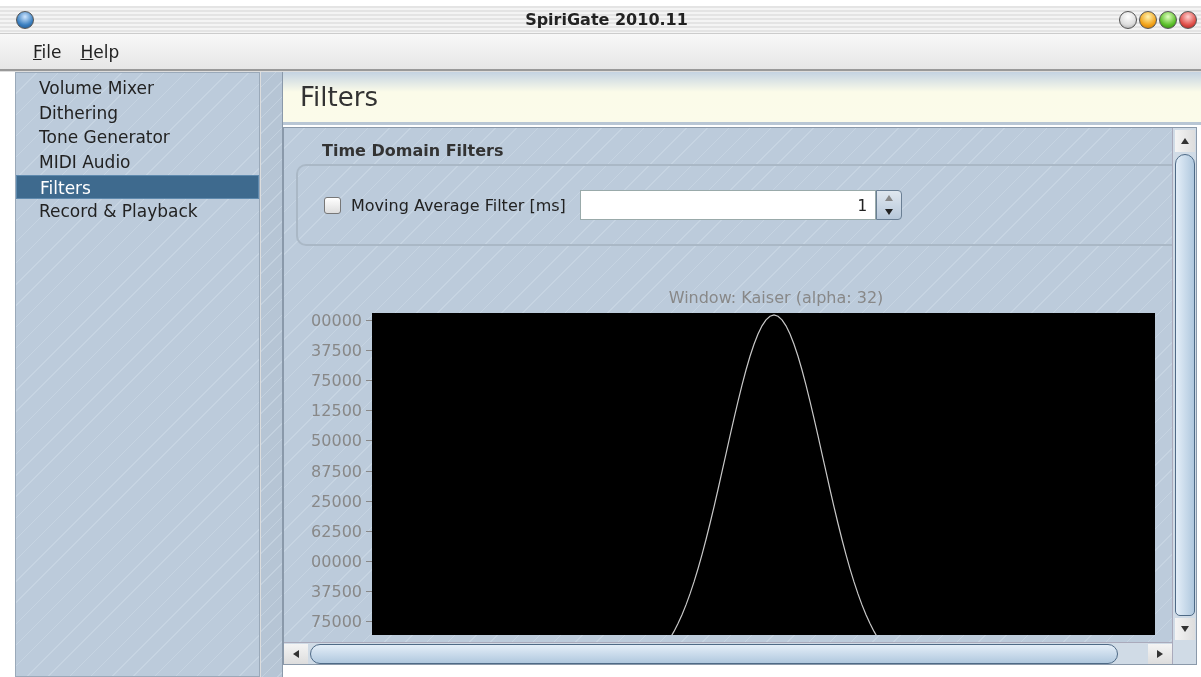 The image size is (1201, 677). I want to click on checkbox, so click(332, 205).